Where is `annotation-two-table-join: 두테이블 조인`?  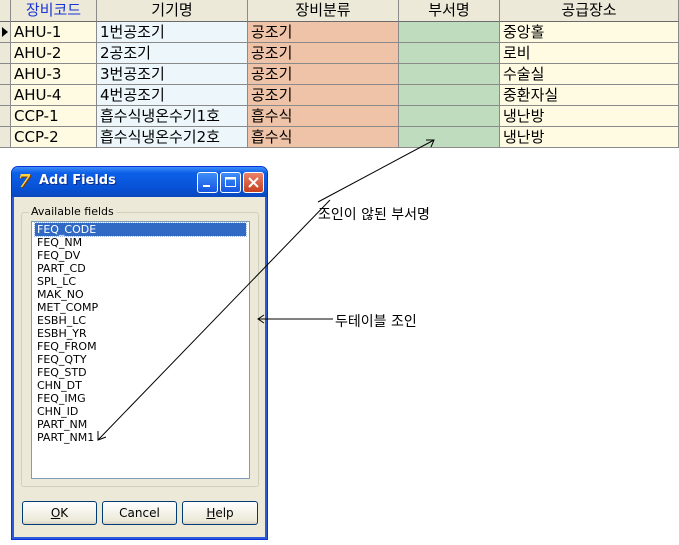 annotation-two-table-join: 두테이블 조인 is located at coordinates (376, 322).